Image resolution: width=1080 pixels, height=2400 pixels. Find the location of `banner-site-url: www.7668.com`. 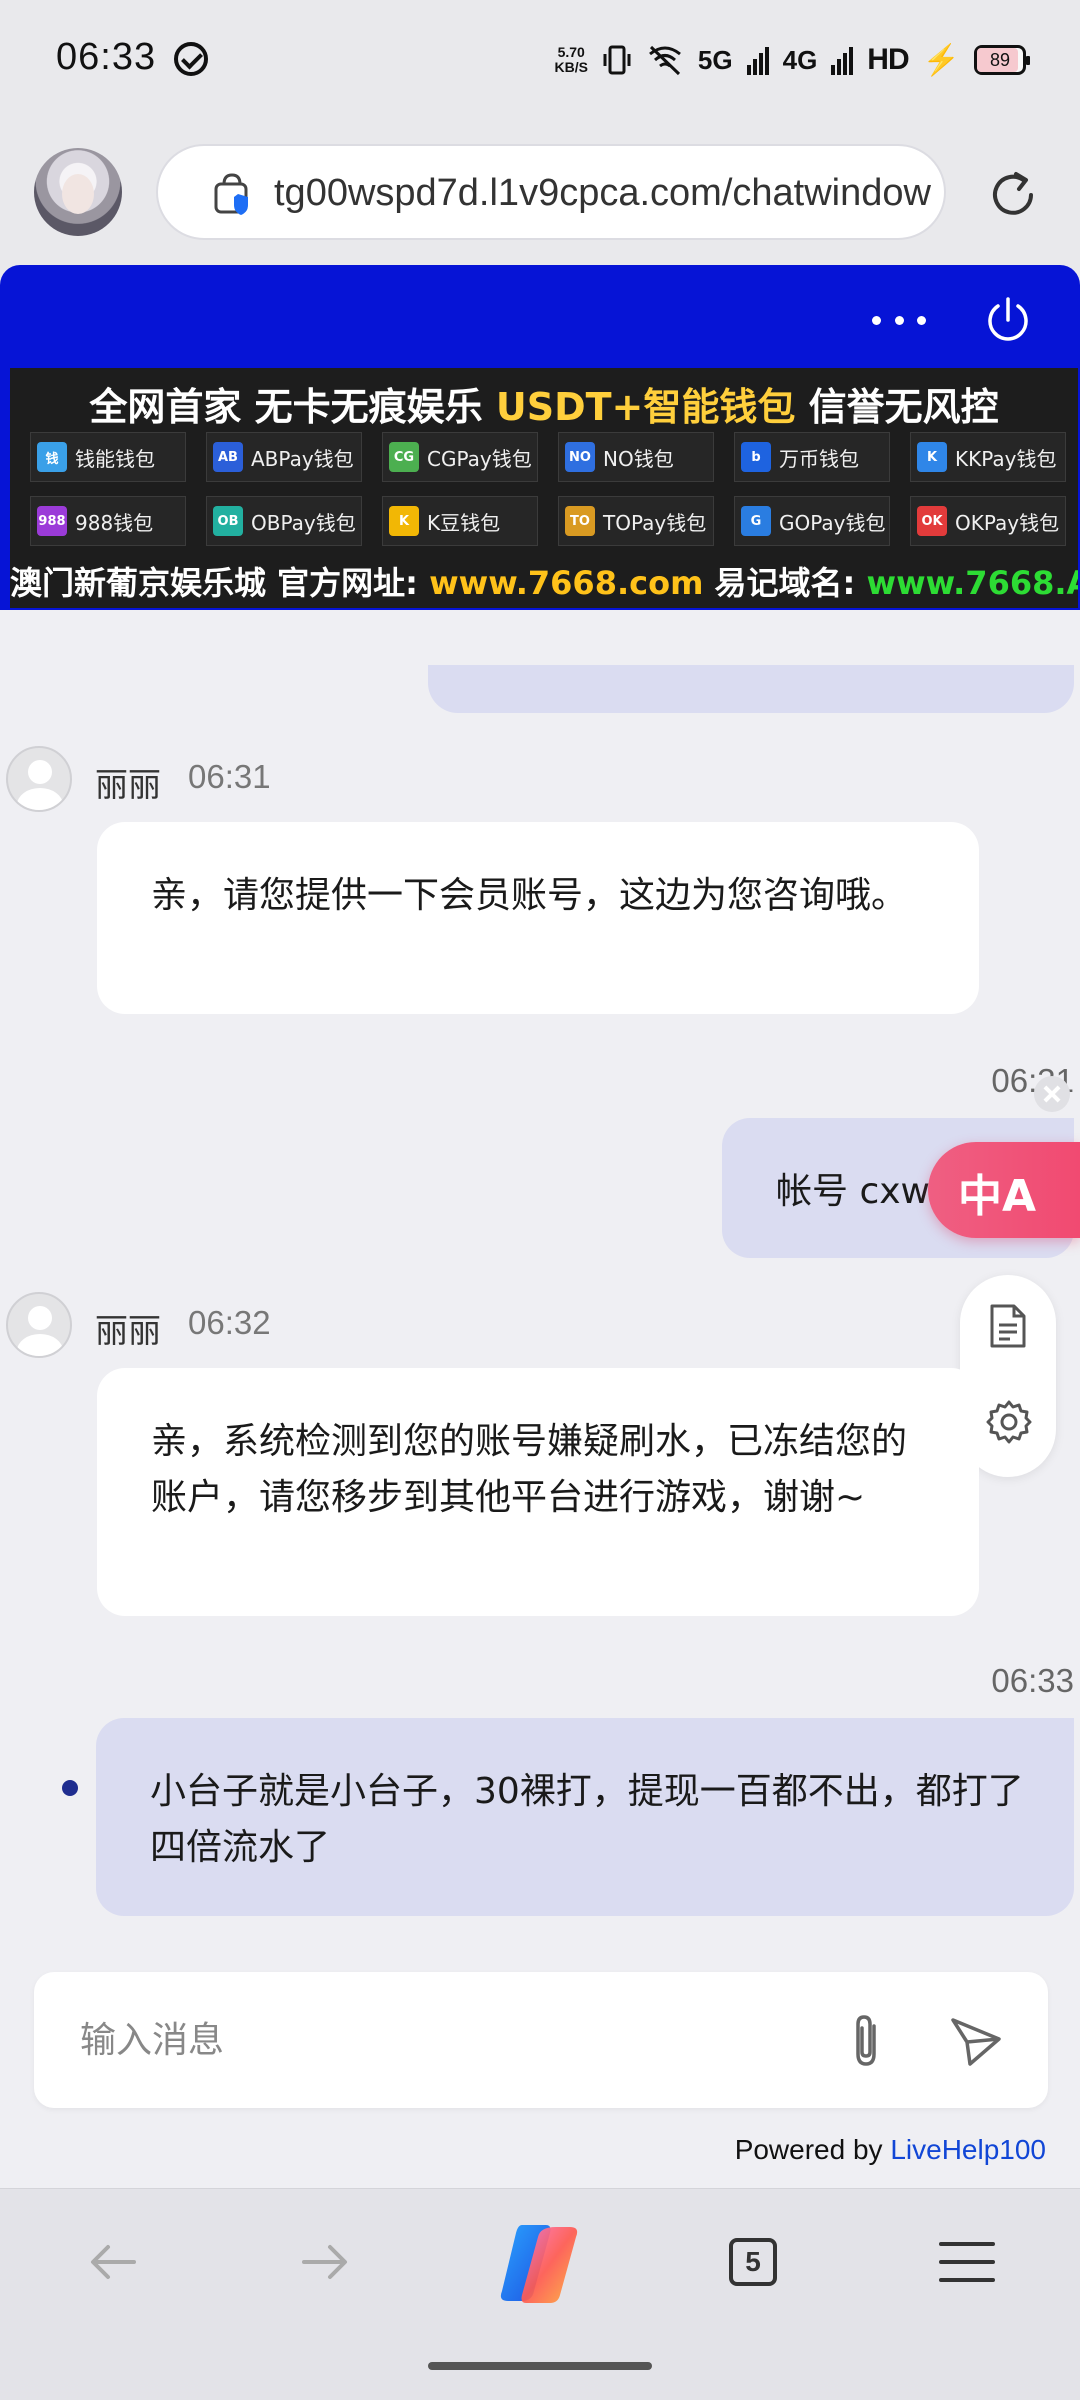

banner-site-url: www.7668.com is located at coordinates (566, 583).